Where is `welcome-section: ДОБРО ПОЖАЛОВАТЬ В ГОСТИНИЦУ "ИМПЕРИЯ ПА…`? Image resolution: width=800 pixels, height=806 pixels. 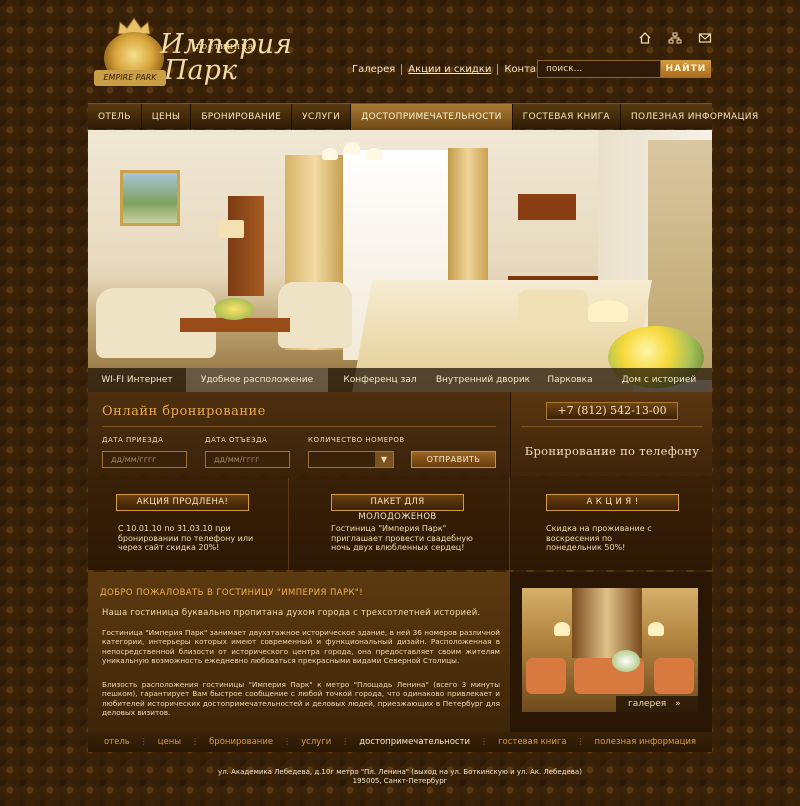 welcome-section: ДОБРО ПОЖАЛОВАТЬ В ГОСТИНИЦУ "ИМПЕРИЯ ПА… is located at coordinates (299, 652).